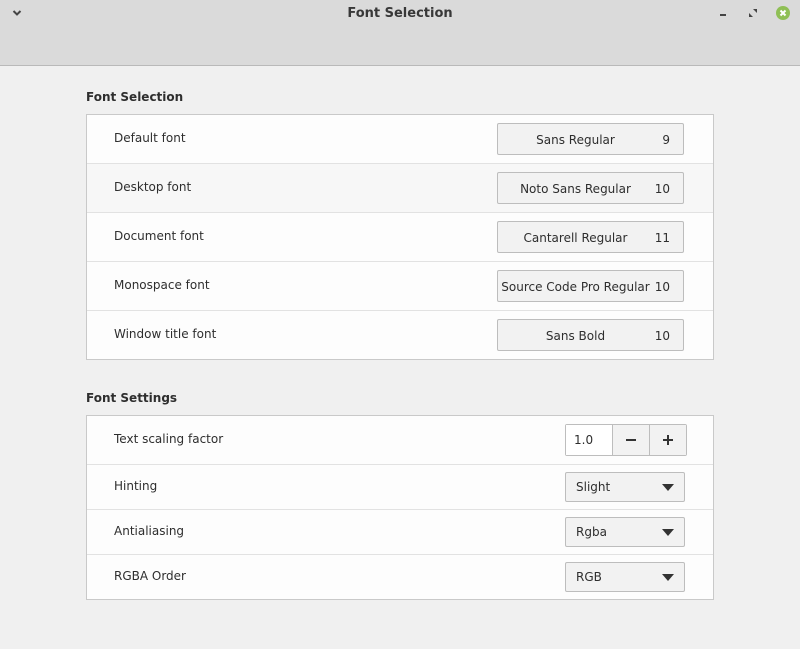 The image size is (800, 649). I want to click on font-name: Sans Bold, so click(575, 336).